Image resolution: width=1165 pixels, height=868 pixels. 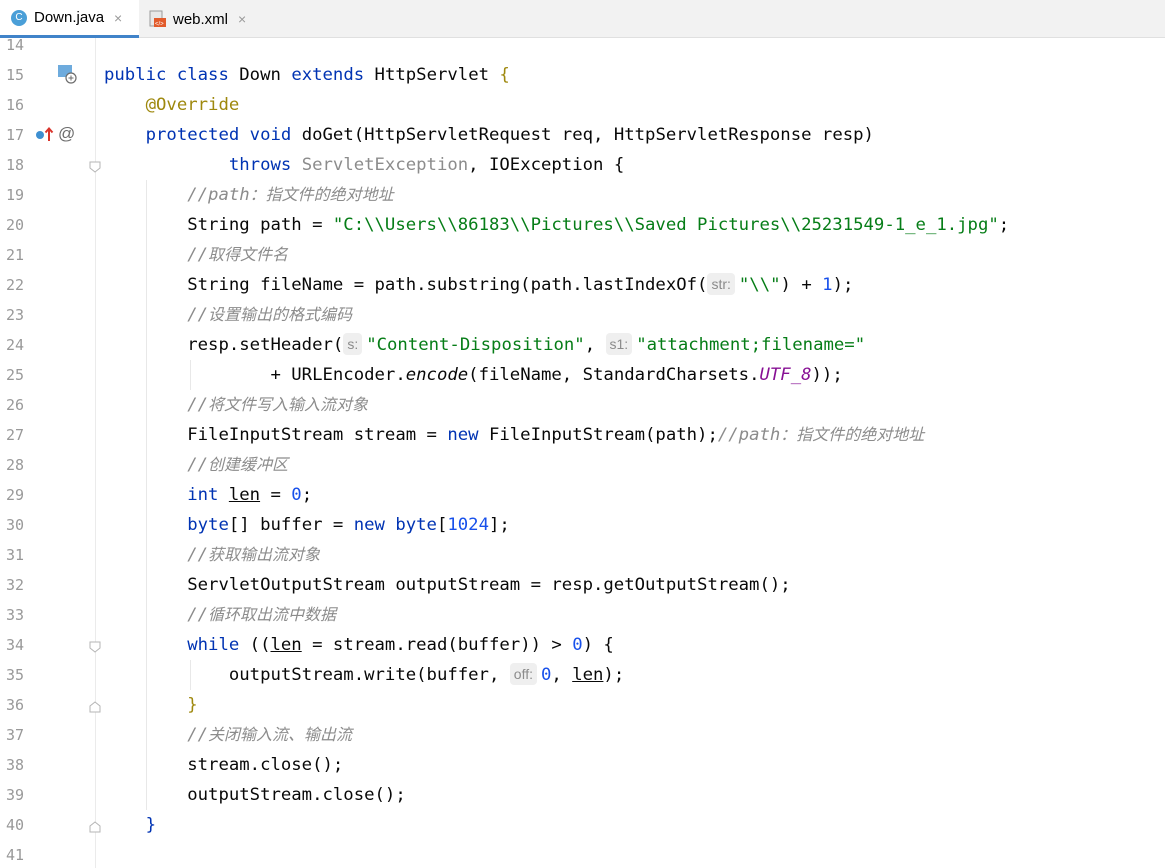 What do you see at coordinates (196, 255) in the screenshot?
I see `code-line-21: //取得文件名` at bounding box center [196, 255].